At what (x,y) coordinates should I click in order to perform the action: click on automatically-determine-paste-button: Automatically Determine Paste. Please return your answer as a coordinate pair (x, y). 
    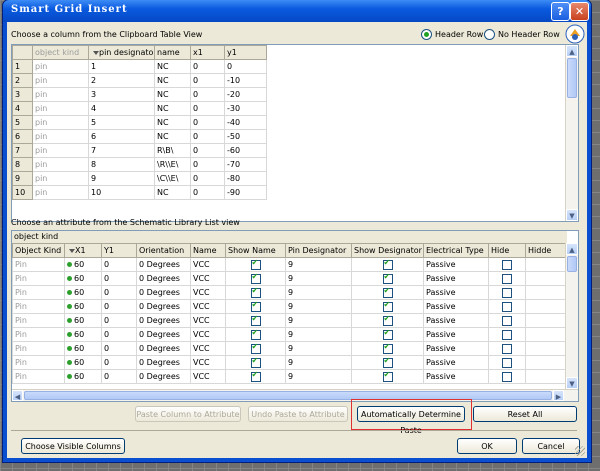
    Looking at the image, I should click on (411, 420).